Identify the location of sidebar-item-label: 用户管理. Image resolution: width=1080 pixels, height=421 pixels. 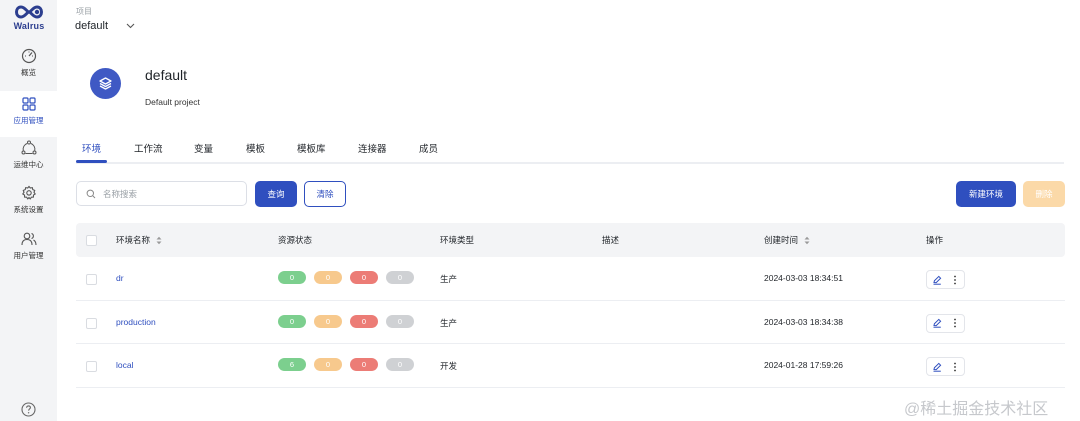
(28, 255).